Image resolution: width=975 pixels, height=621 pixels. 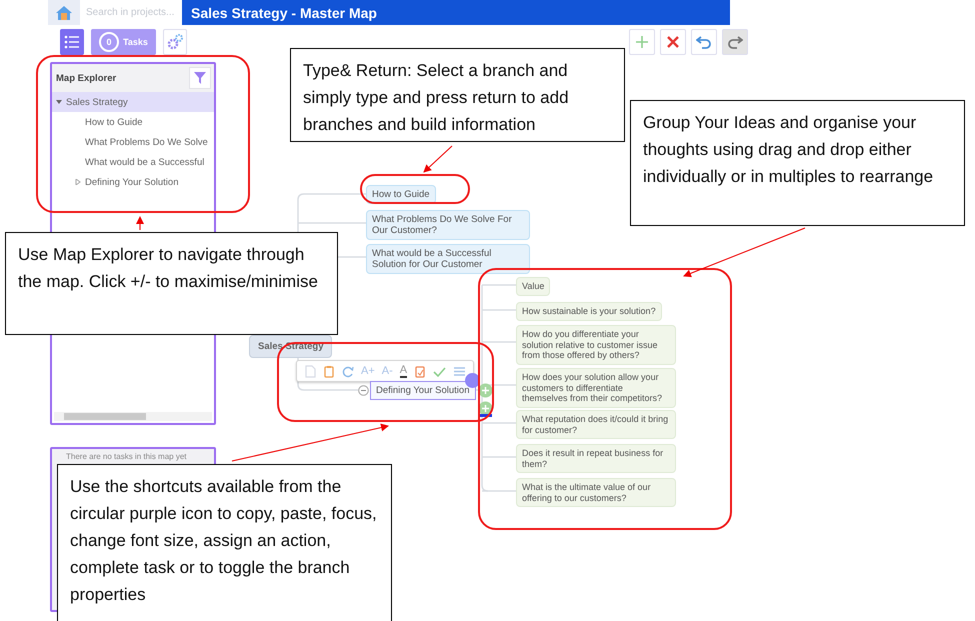 I want to click on horizontal-scrollbar, so click(x=133, y=416).